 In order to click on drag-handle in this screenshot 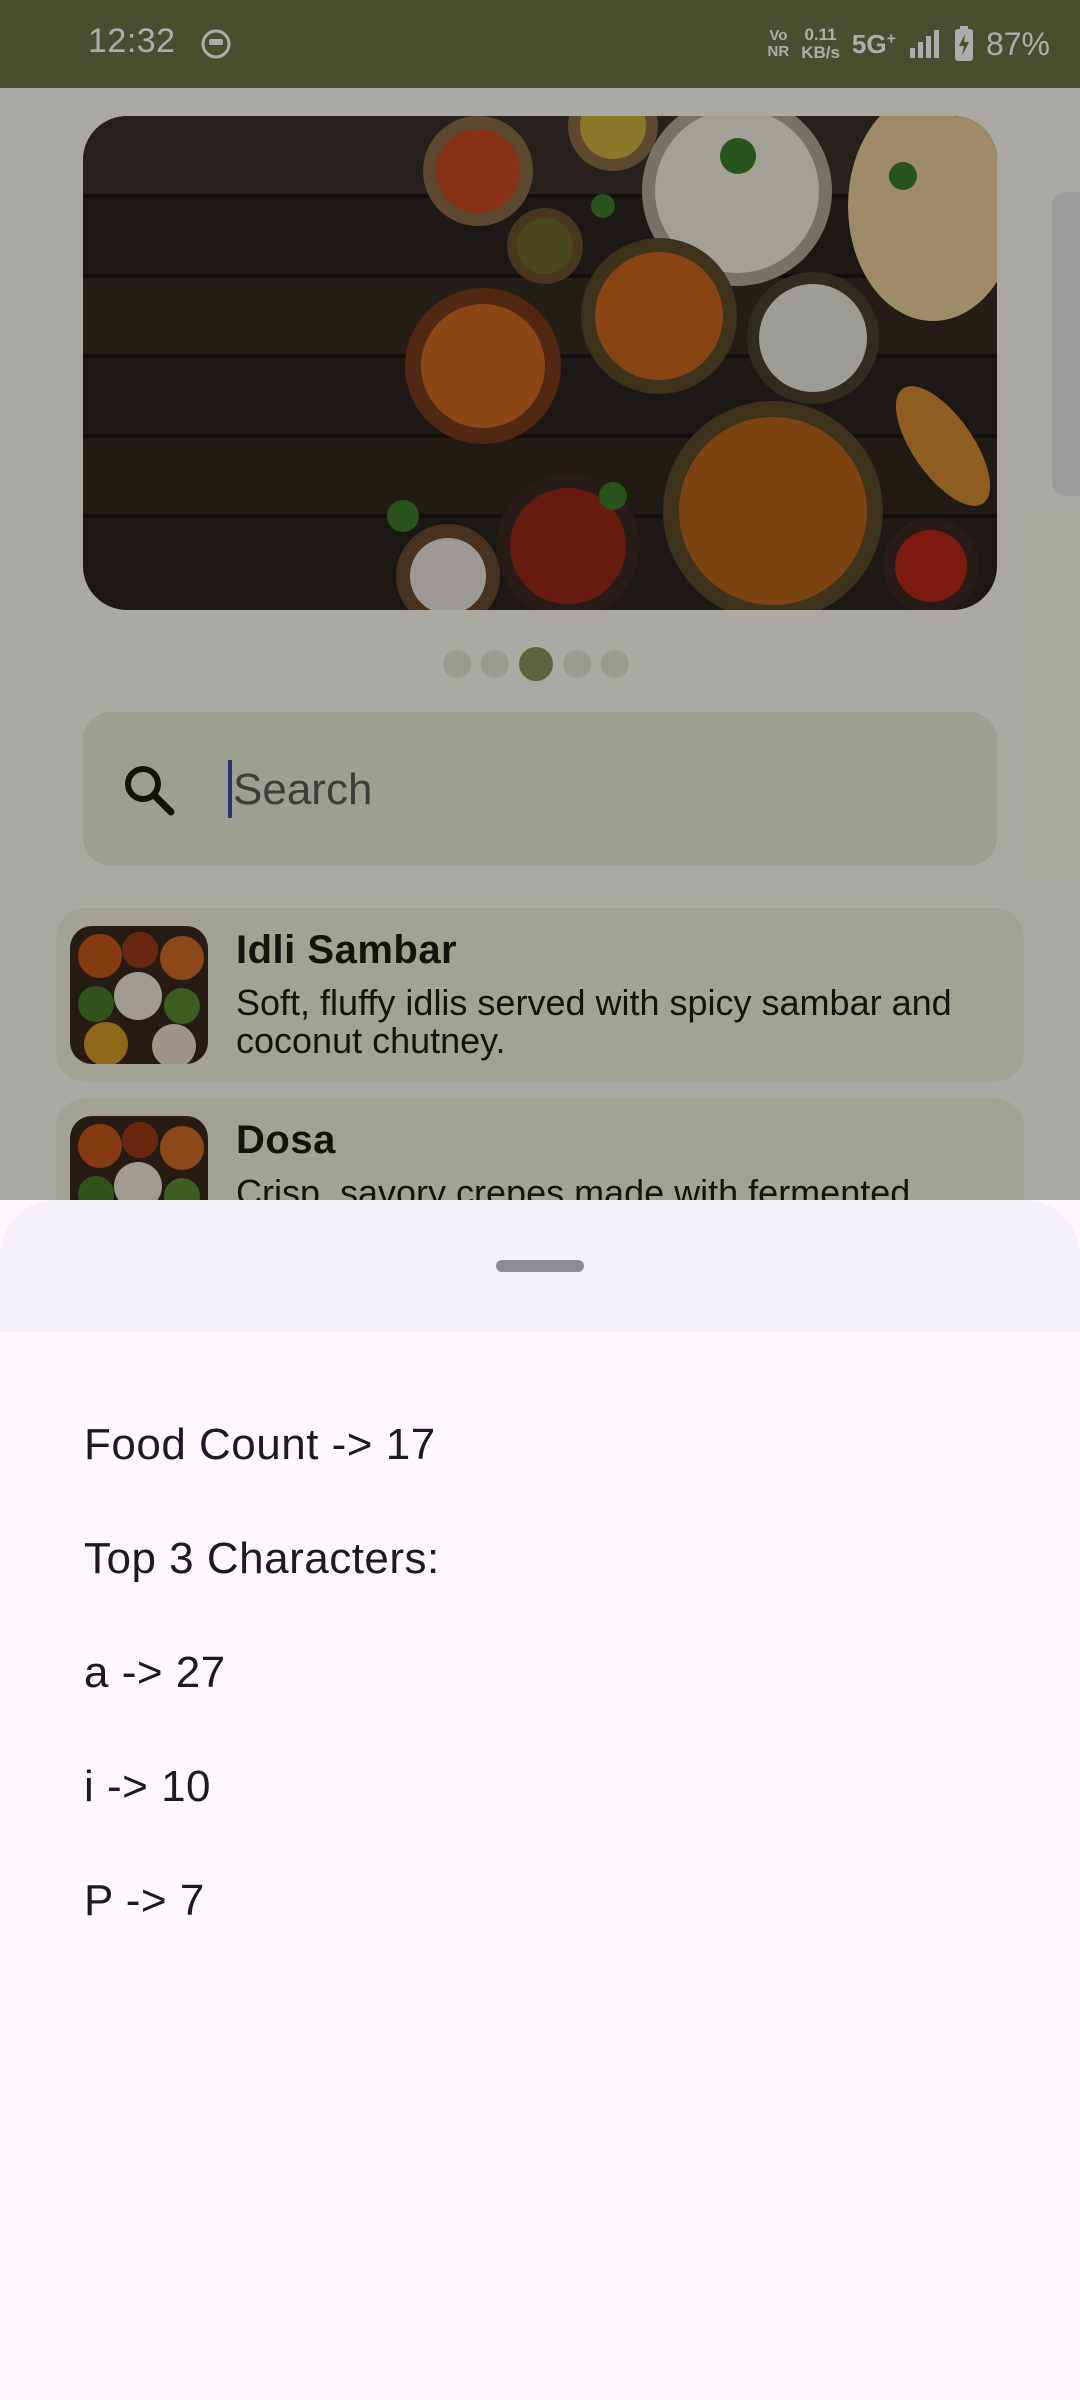, I will do `click(540, 1266)`.